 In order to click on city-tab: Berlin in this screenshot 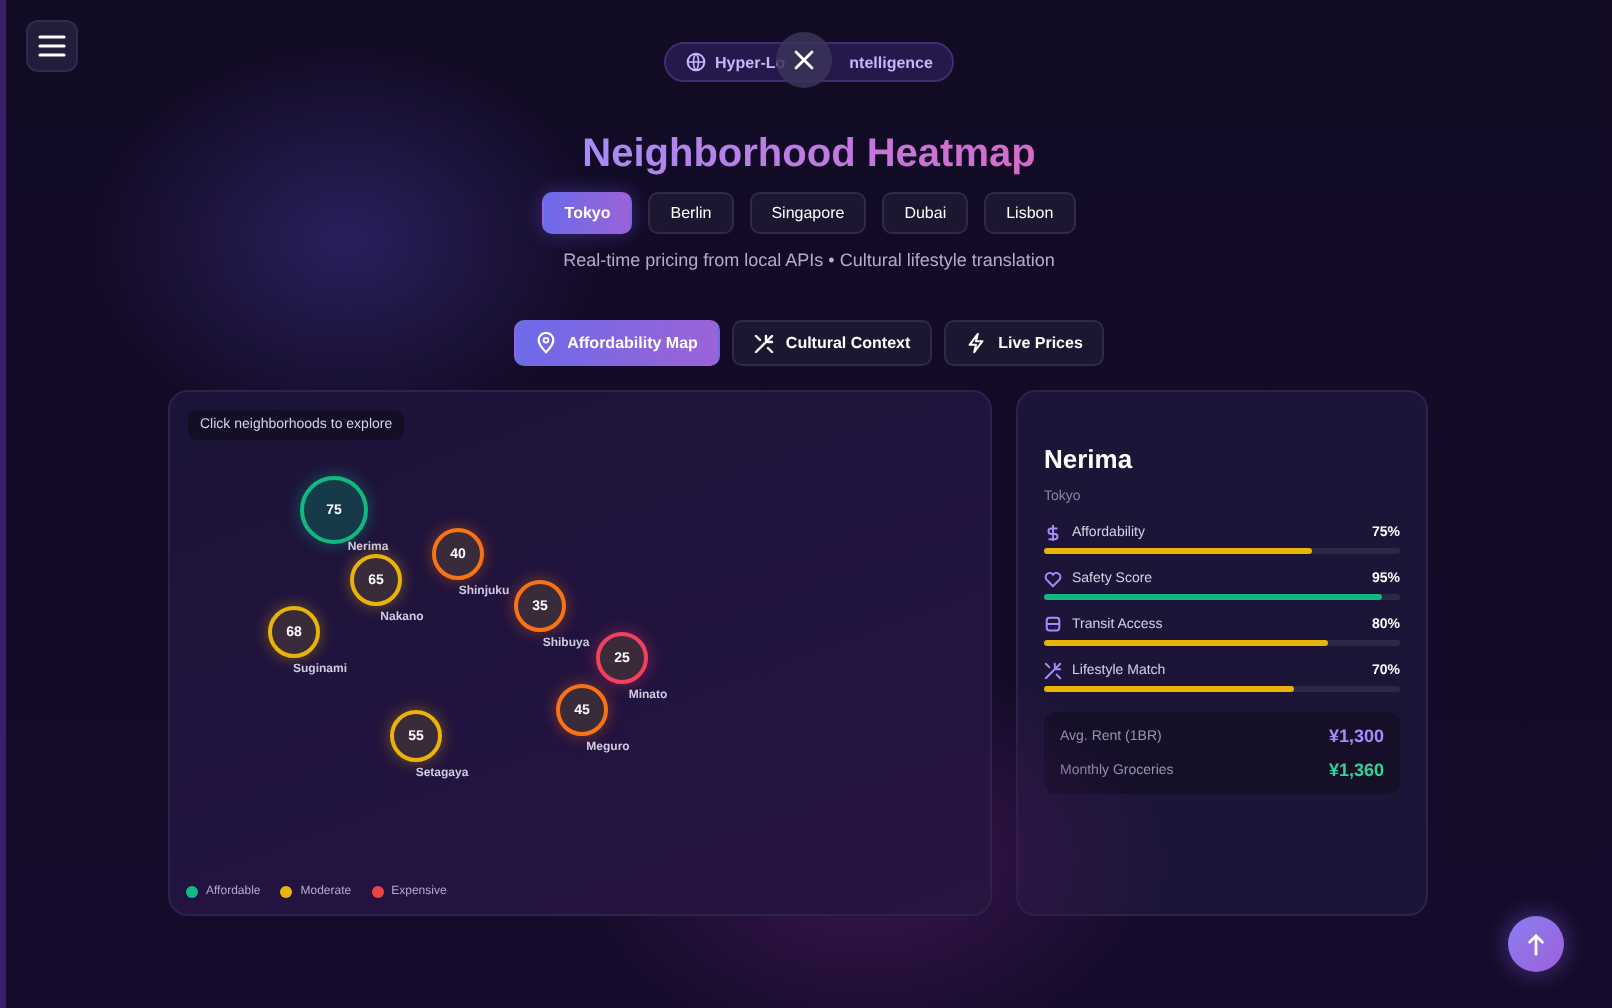, I will do `click(691, 213)`.